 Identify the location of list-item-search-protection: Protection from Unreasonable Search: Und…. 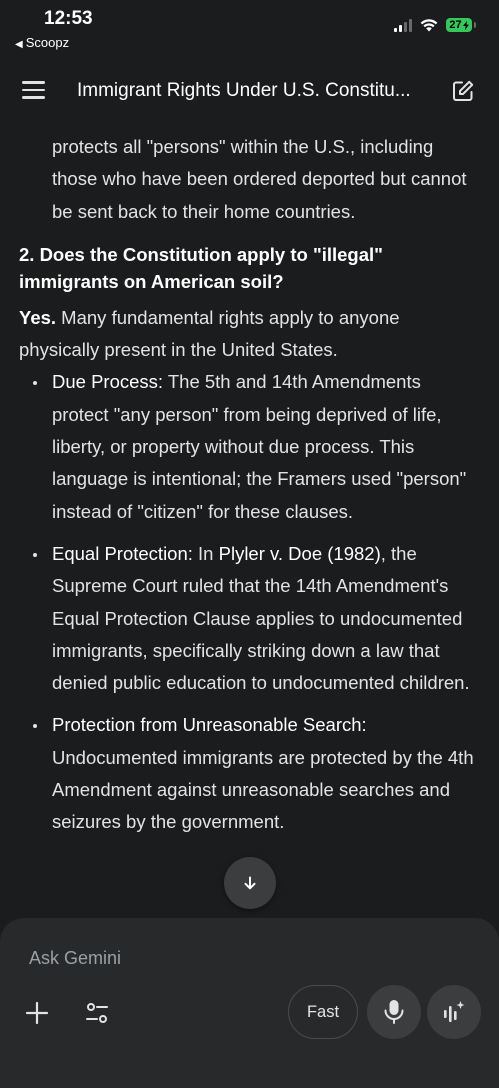
(250, 773).